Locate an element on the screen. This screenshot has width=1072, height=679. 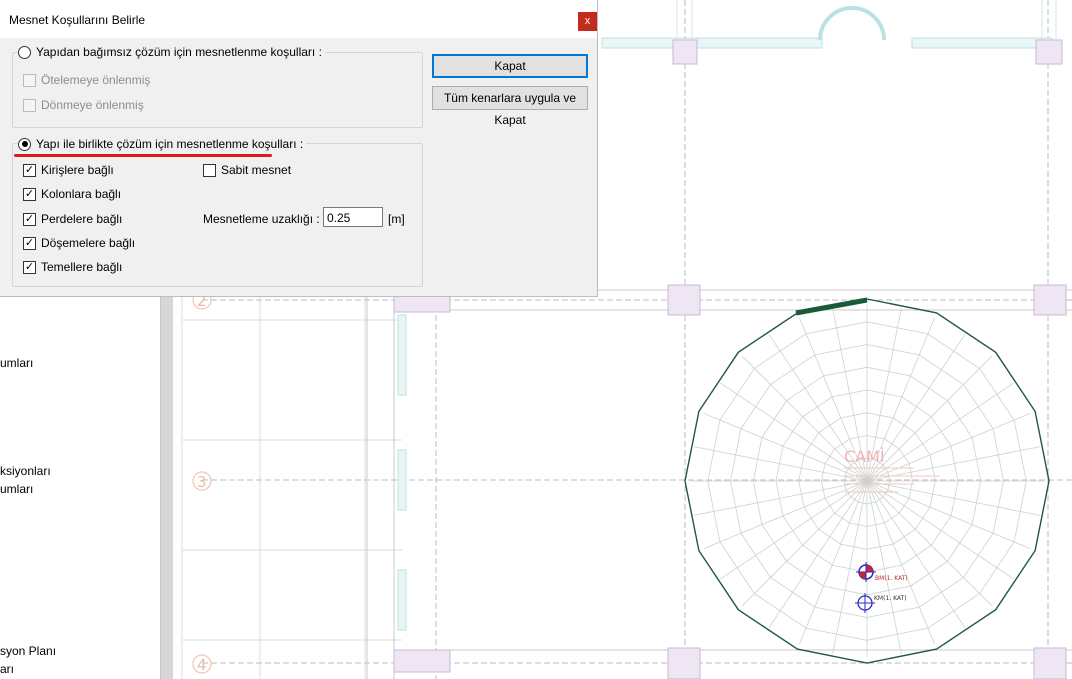
apply-all-close-button: Tüm kenarlara uygula ve Kapat is located at coordinates (510, 106).